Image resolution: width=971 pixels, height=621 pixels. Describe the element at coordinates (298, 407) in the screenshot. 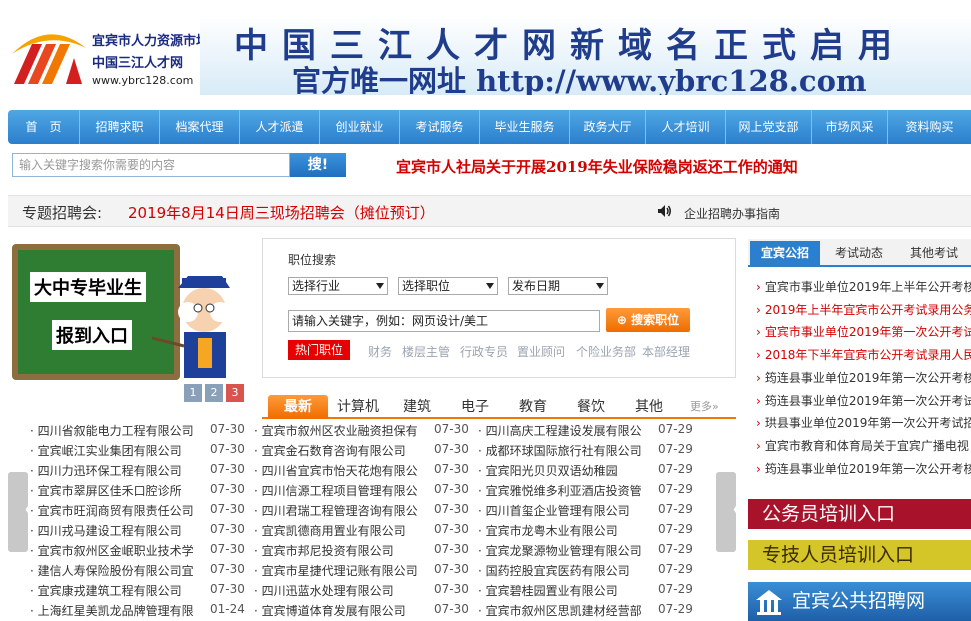

I see `category-tab-0: 最新` at that location.